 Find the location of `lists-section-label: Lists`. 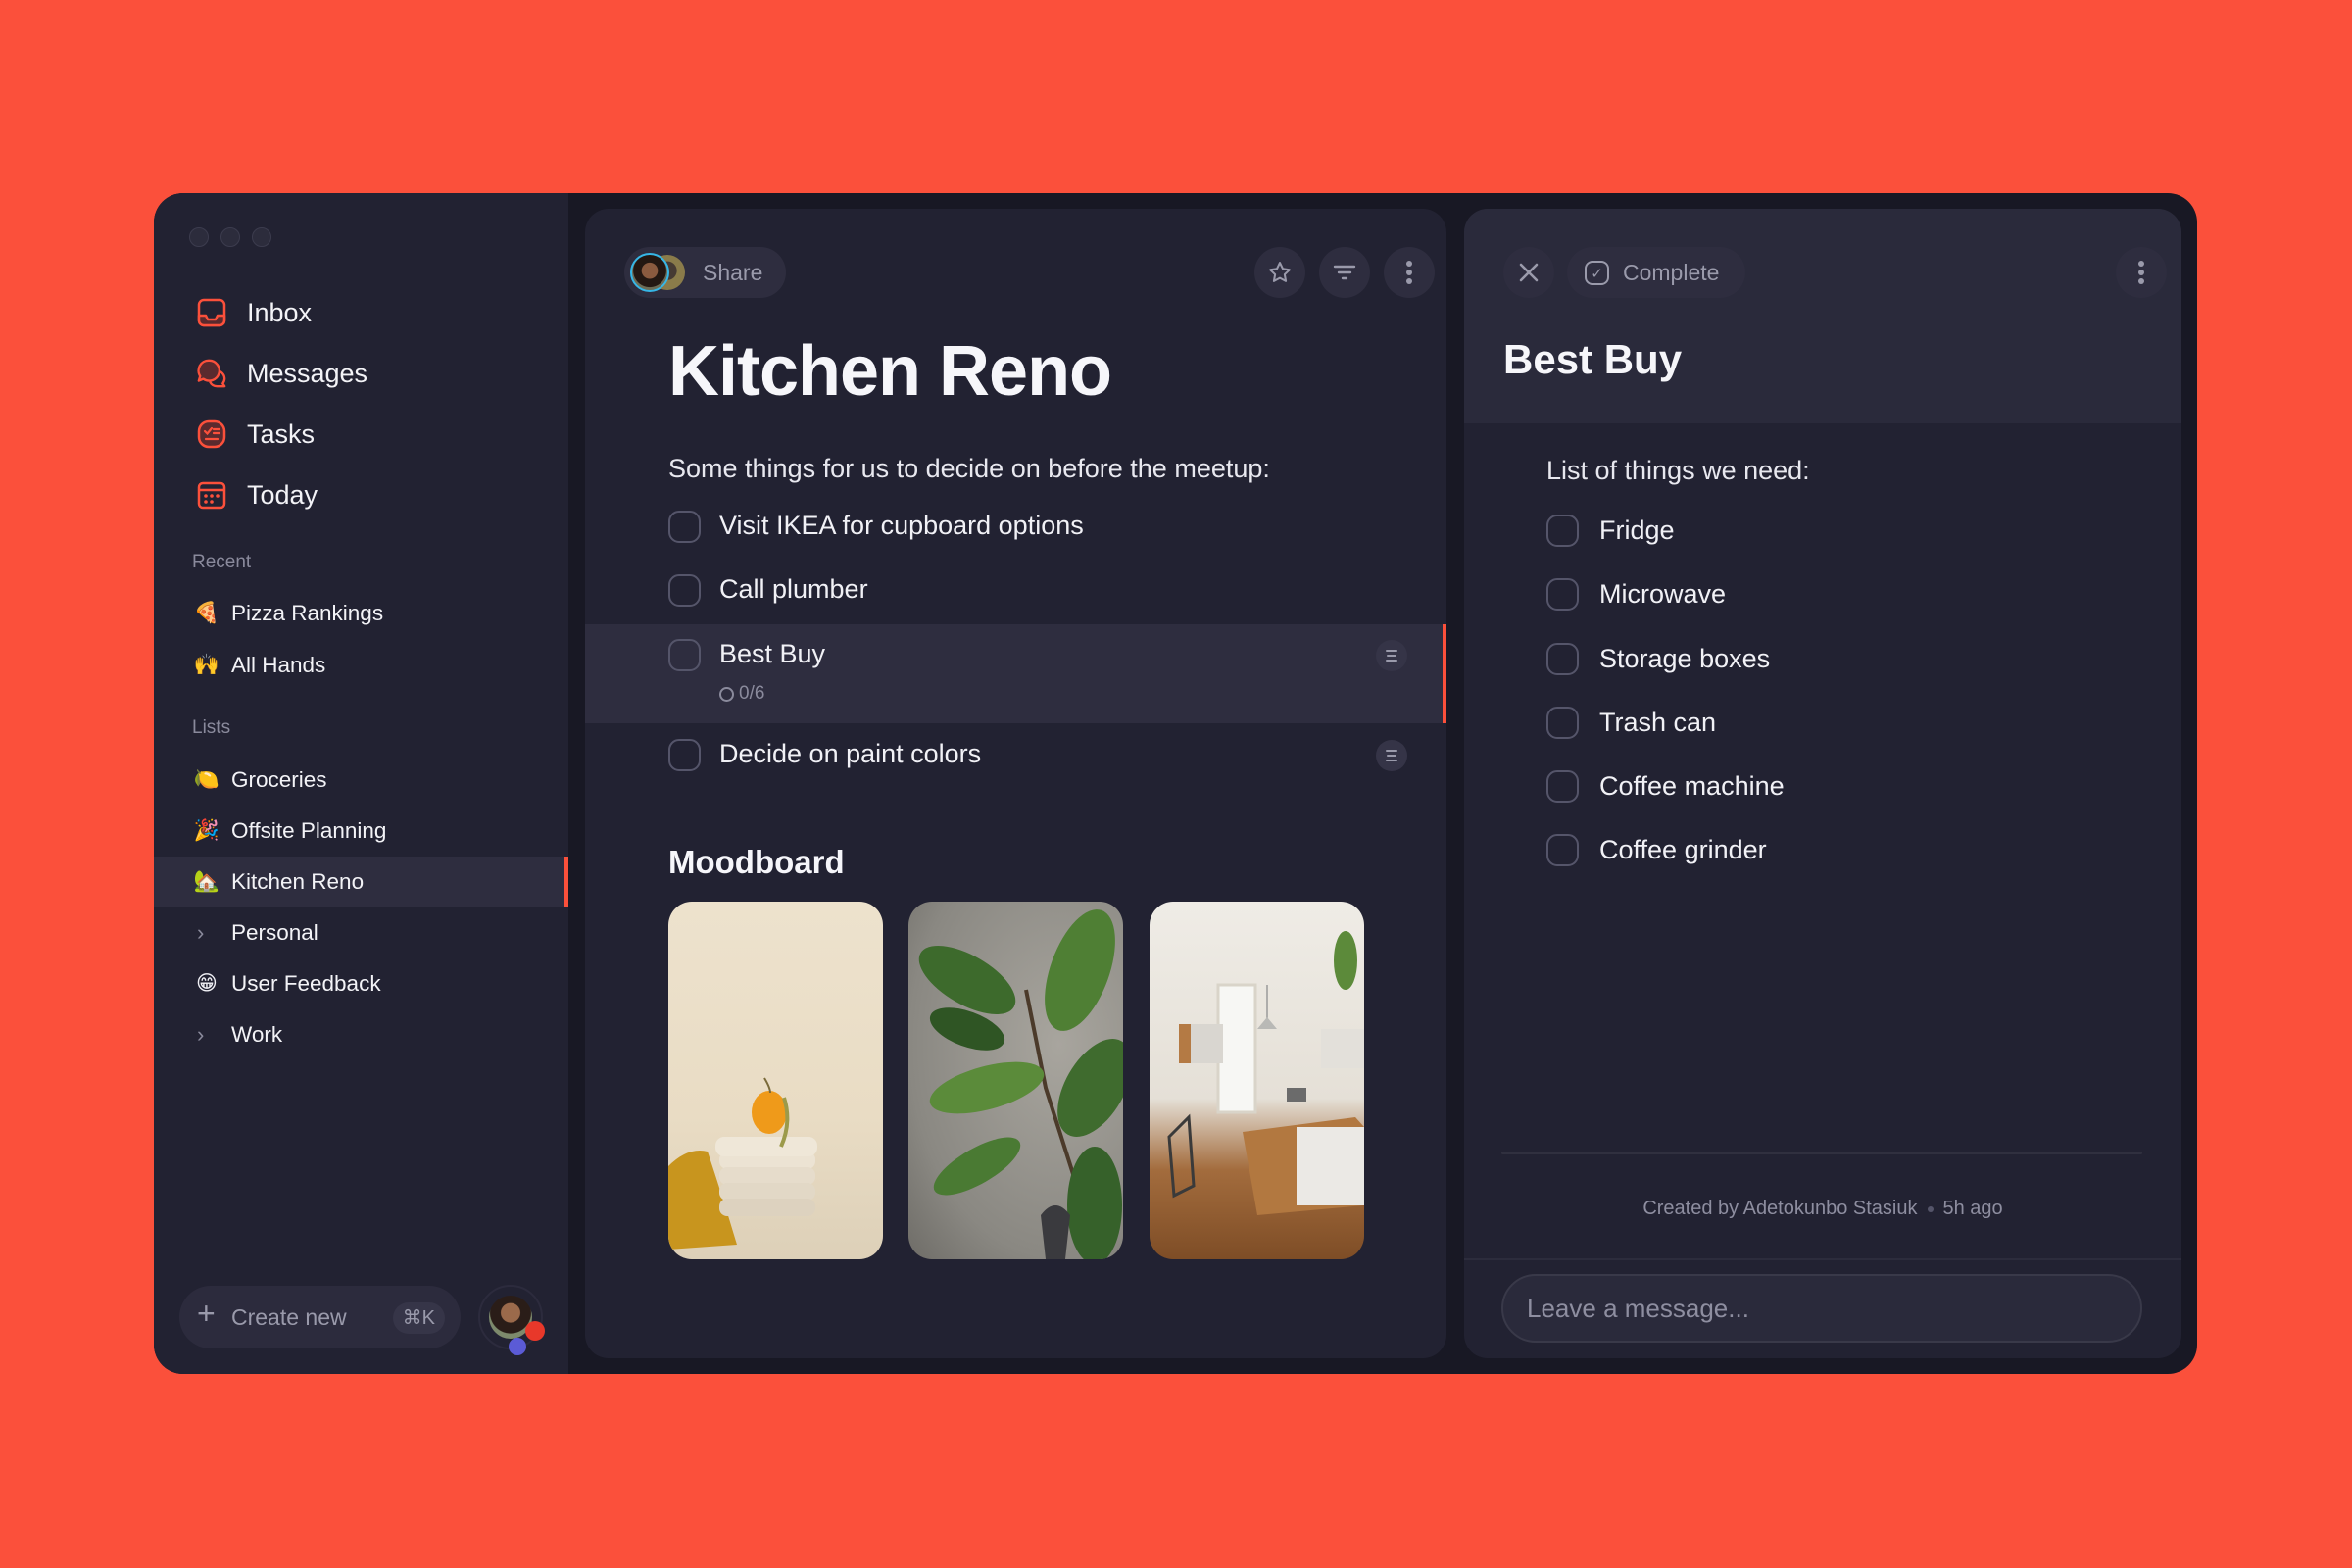

lists-section-label: Lists is located at coordinates (211, 727).